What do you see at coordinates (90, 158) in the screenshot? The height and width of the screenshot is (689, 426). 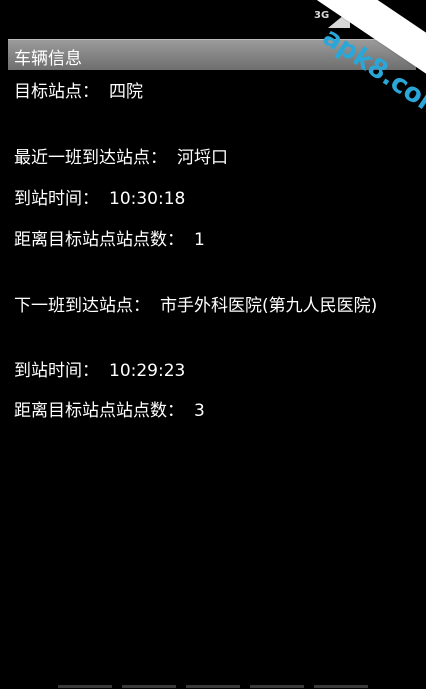 I see `nearest-bus-station-label: 最近一班到达站点：` at bounding box center [90, 158].